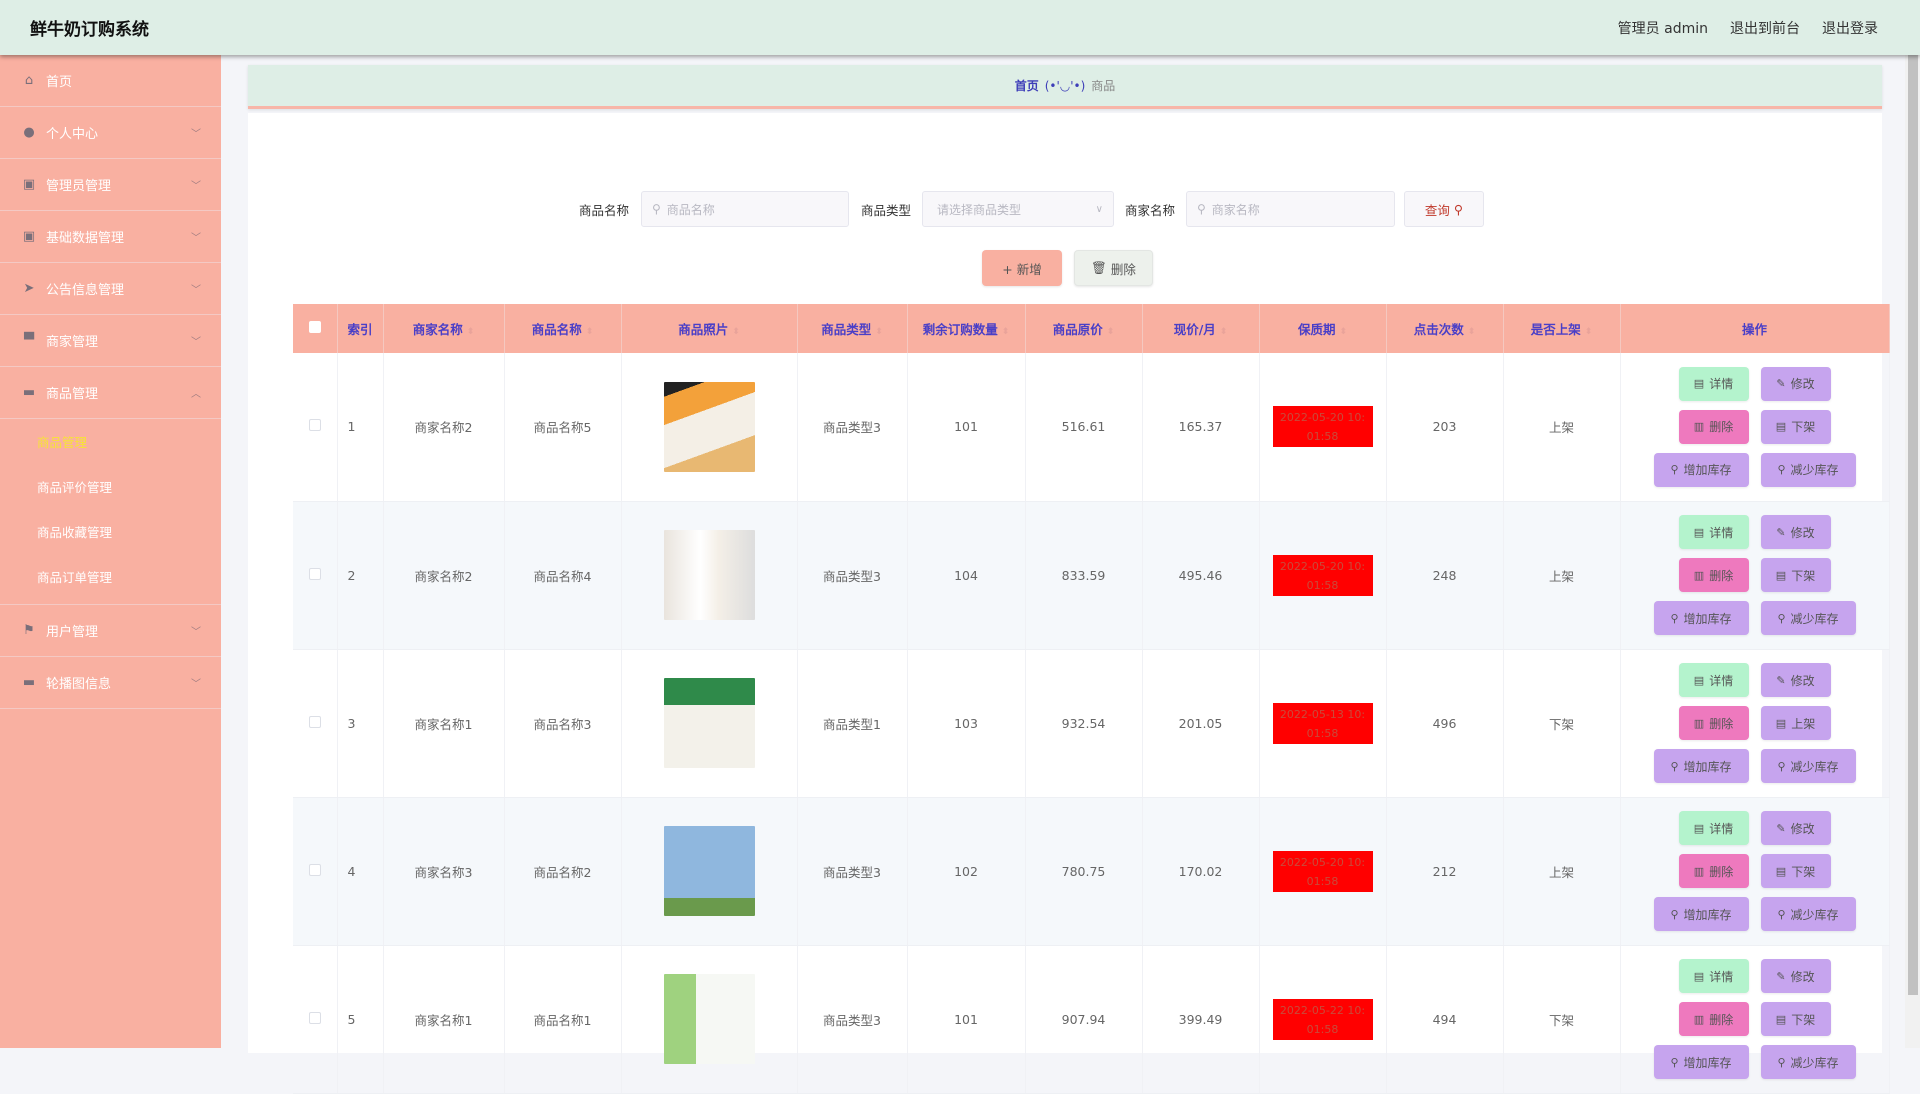 The width and height of the screenshot is (1920, 1094). I want to click on product-name-label: 商品名称, so click(604, 210).